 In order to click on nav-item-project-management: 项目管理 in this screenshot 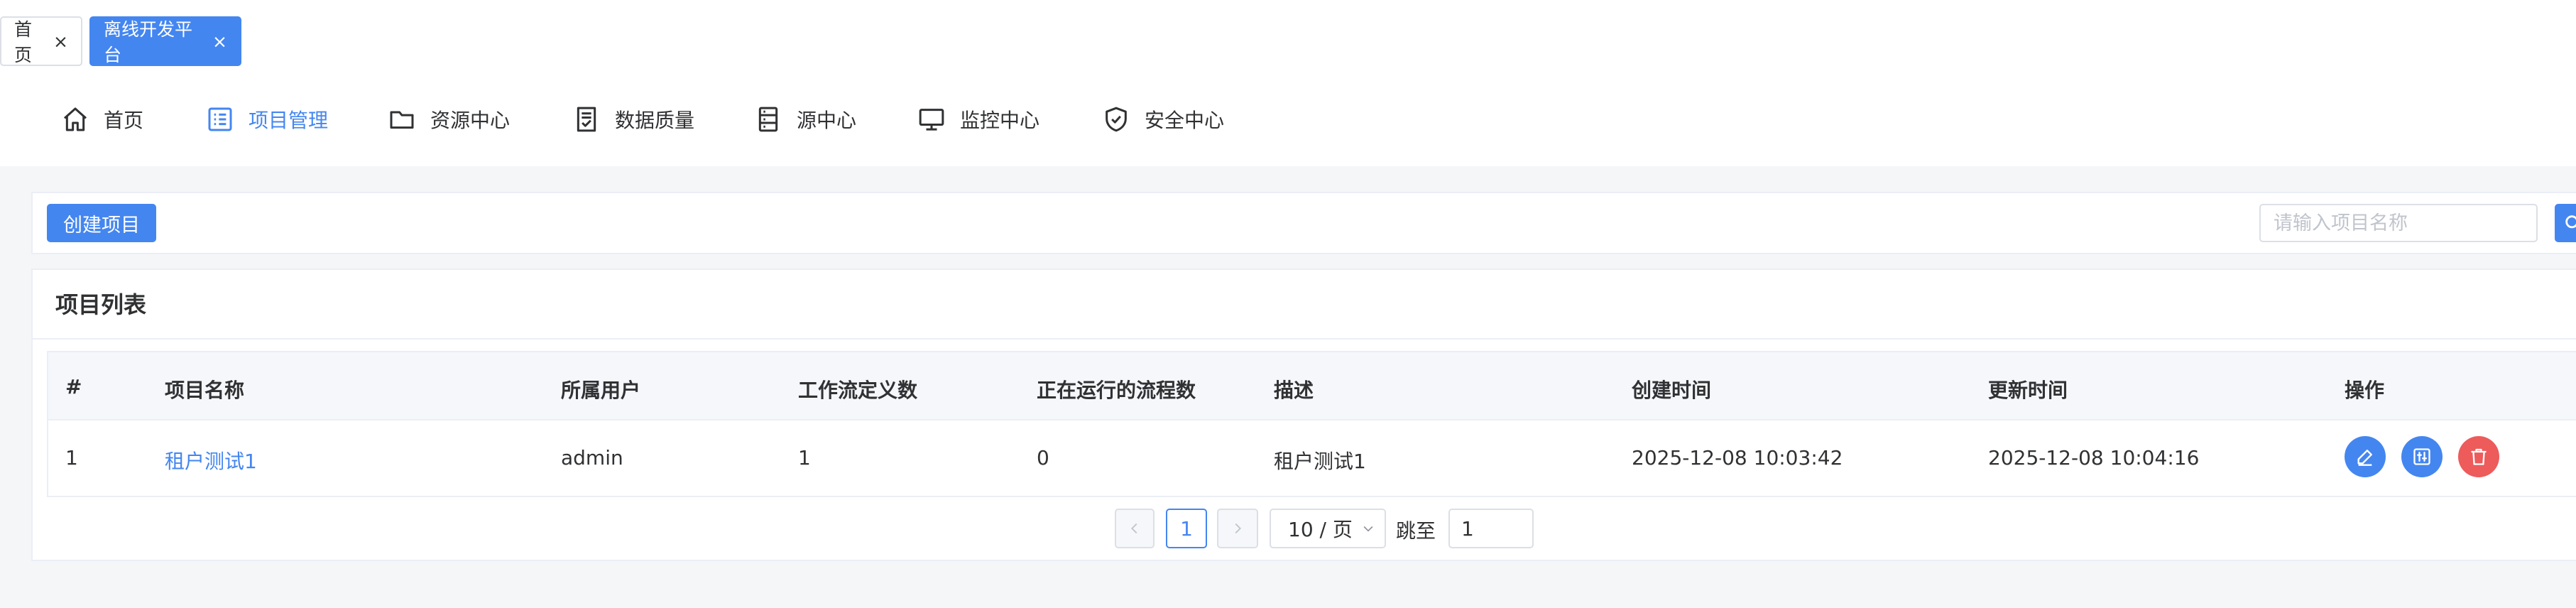, I will do `click(267, 119)`.